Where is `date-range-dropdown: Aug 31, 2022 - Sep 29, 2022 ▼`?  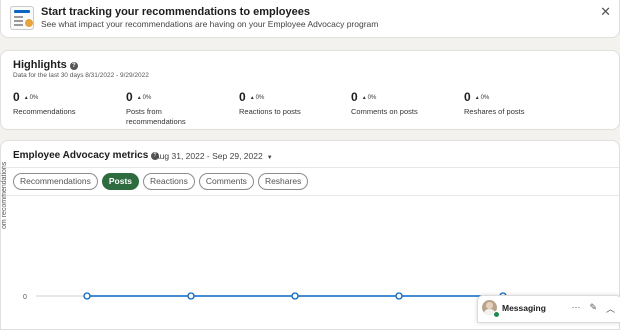 date-range-dropdown: Aug 31, 2022 - Sep 29, 2022 ▼ is located at coordinates (213, 156).